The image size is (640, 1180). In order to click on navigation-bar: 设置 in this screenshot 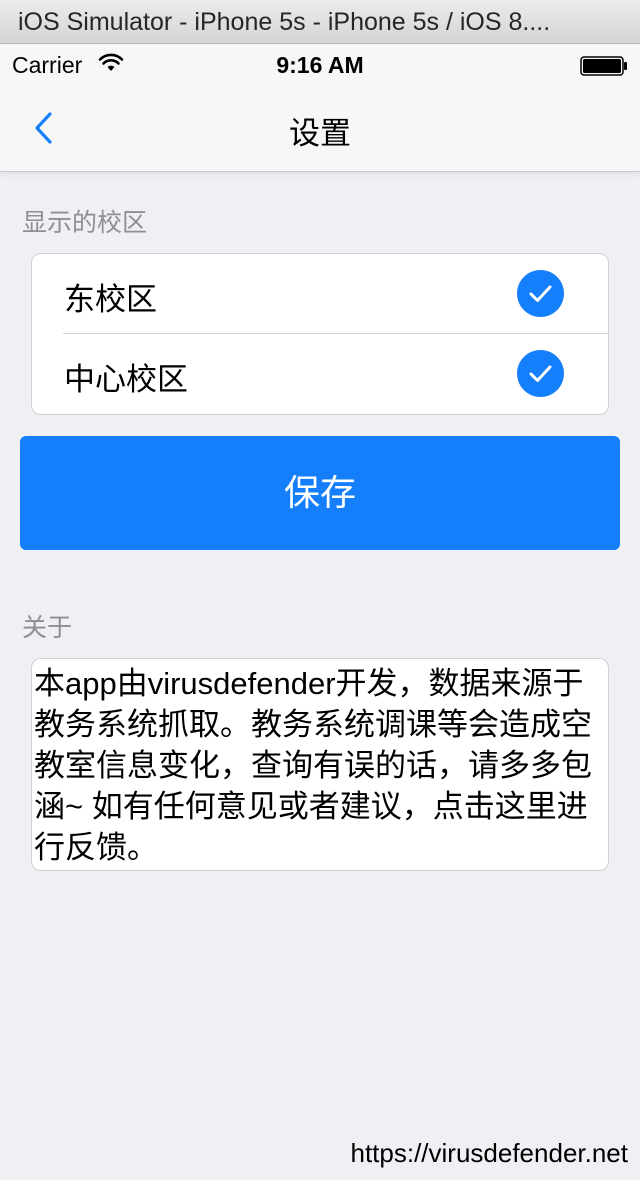, I will do `click(320, 128)`.